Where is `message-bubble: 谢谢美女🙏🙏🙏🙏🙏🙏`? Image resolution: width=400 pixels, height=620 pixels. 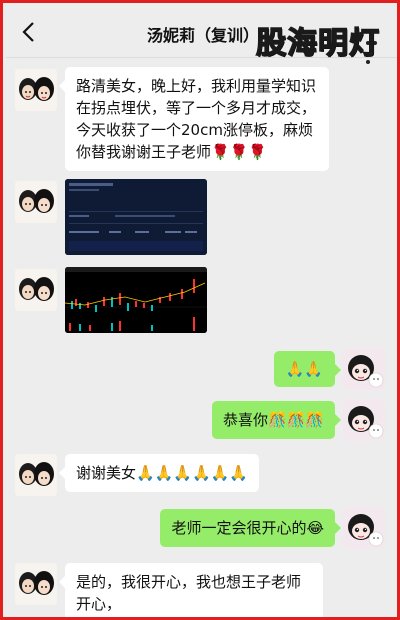
message-bubble: 谢谢美女🙏🙏🙏🙏🙏🙏 is located at coordinates (159, 473).